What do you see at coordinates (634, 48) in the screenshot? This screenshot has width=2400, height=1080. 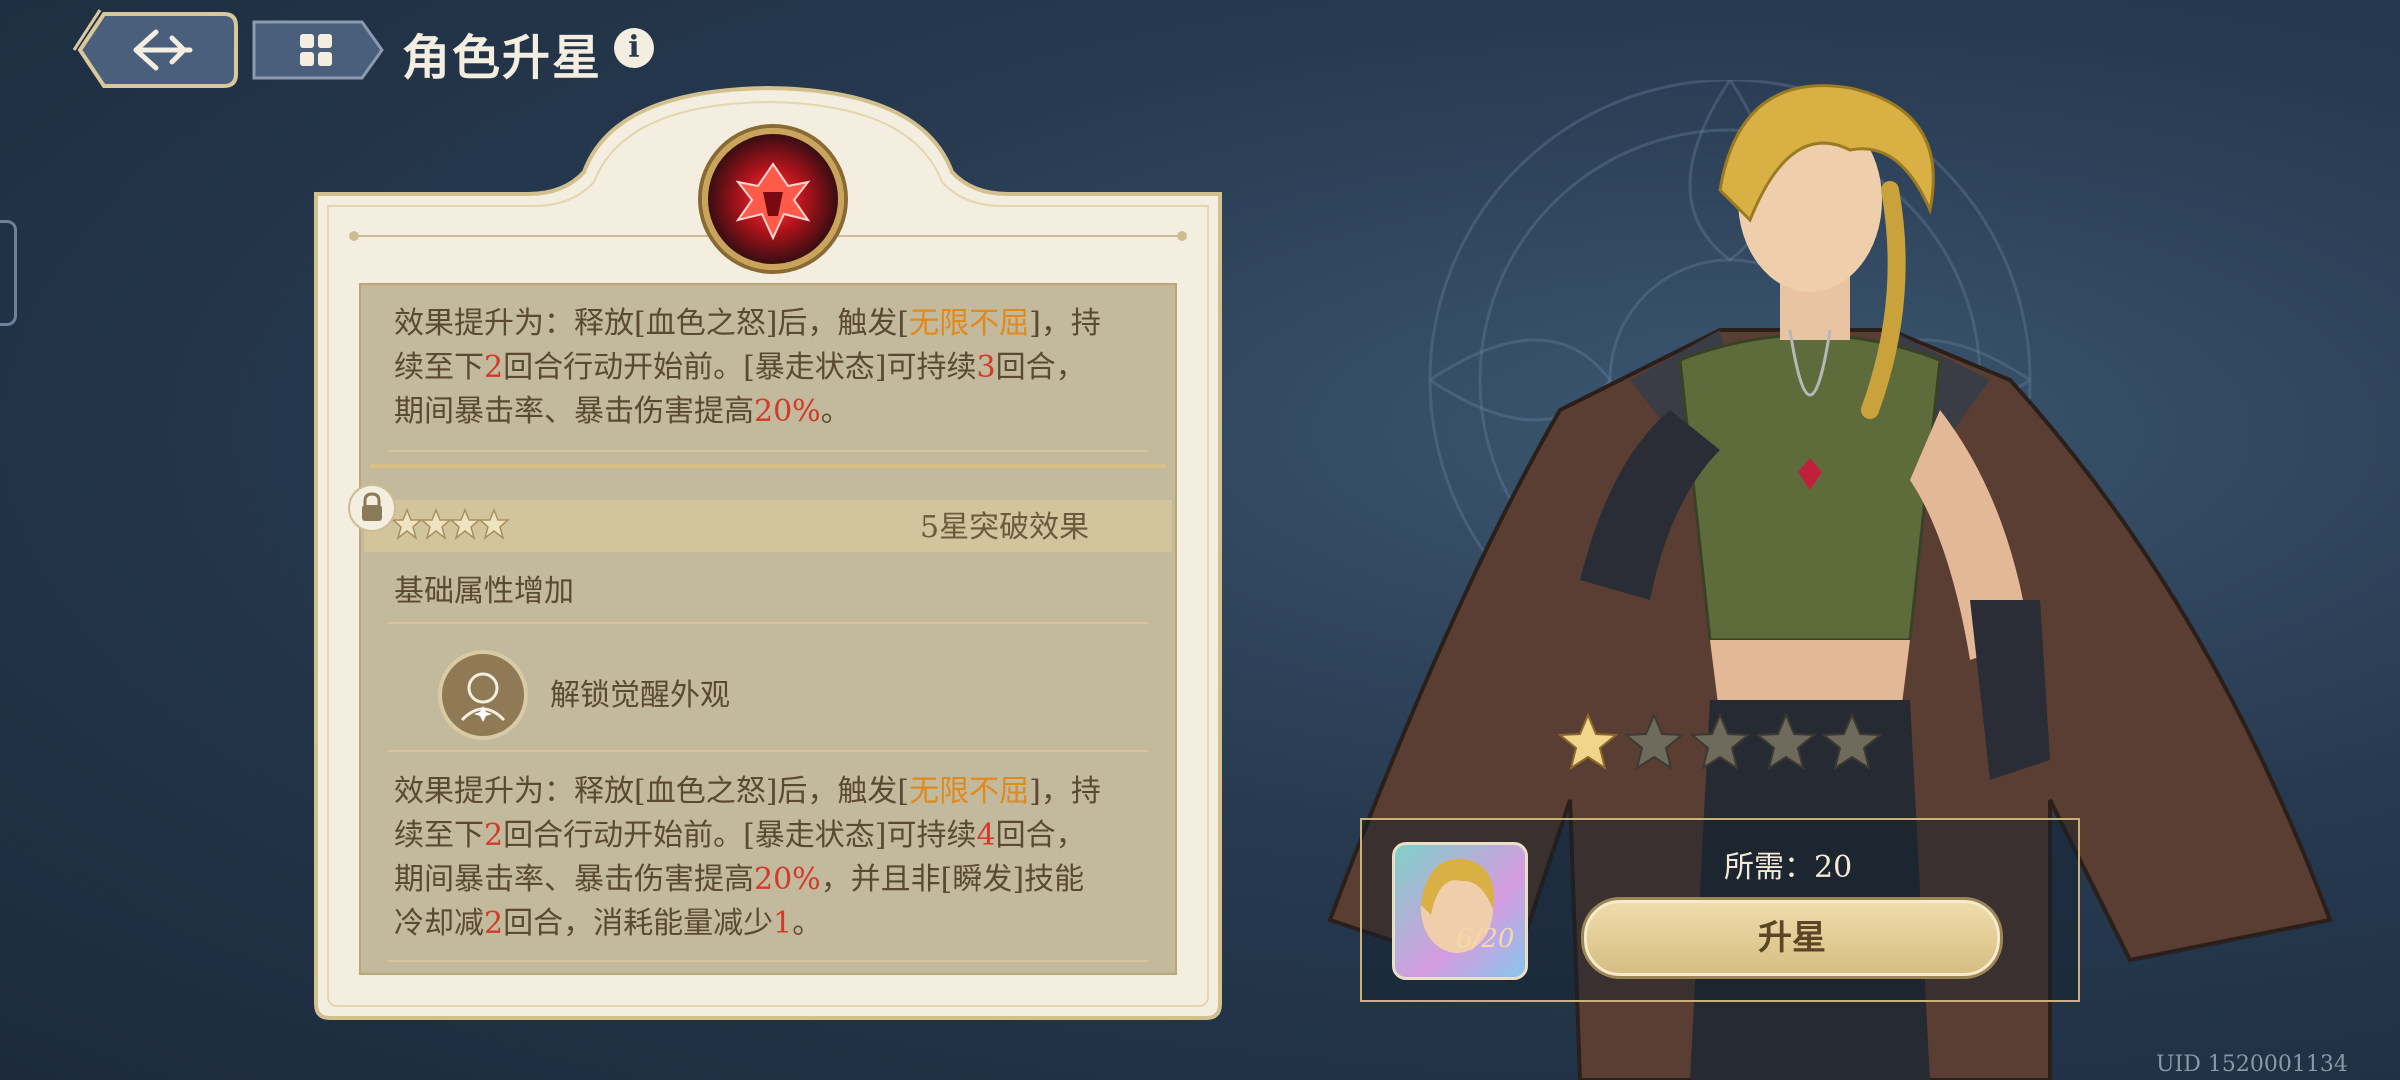 I see `info-icon: i` at bounding box center [634, 48].